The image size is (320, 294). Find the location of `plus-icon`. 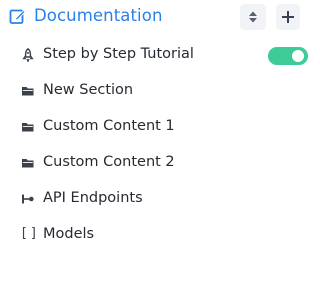

plus-icon is located at coordinates (288, 17).